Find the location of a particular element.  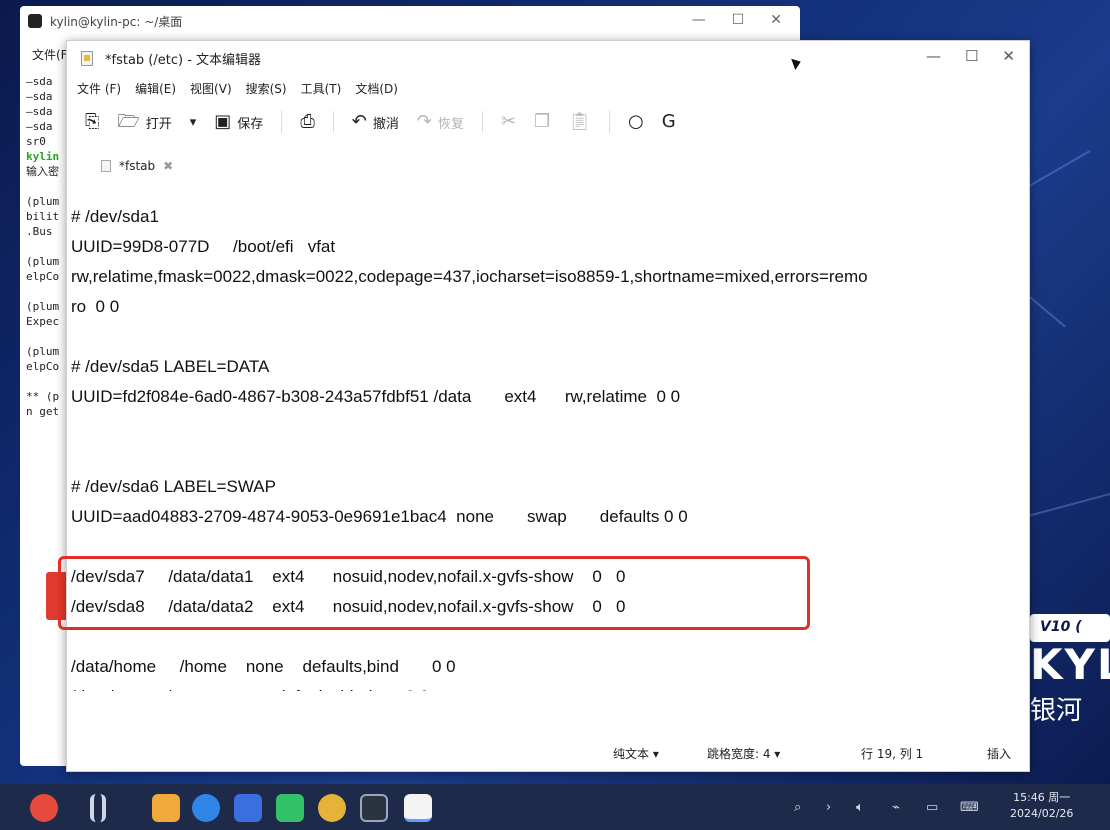

save-label: 保存 is located at coordinates (250, 124).